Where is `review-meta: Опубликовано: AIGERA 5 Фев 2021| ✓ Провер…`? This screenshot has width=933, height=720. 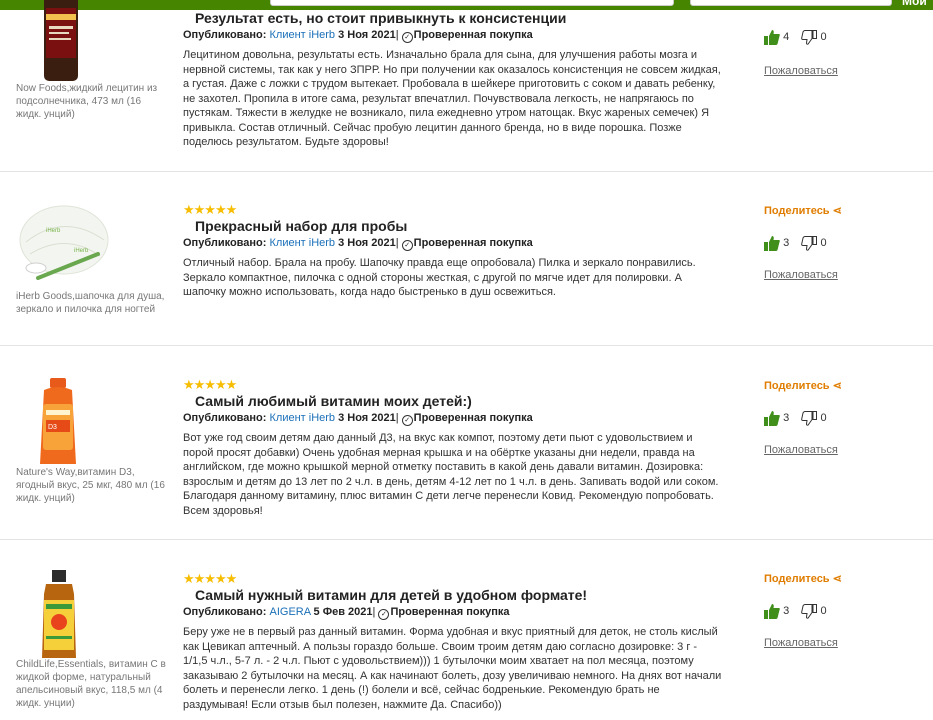 review-meta: Опубликовано: AIGERA 5 Фев 2021| ✓ Провер… is located at coordinates (346, 613).